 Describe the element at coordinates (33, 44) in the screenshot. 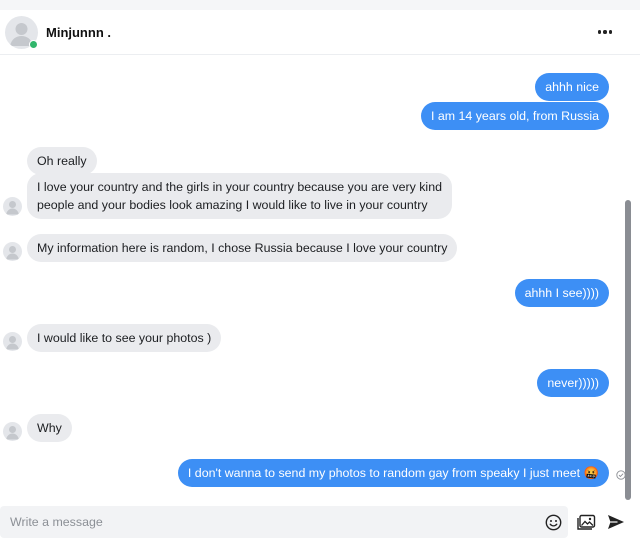

I see `online-status-dot` at that location.